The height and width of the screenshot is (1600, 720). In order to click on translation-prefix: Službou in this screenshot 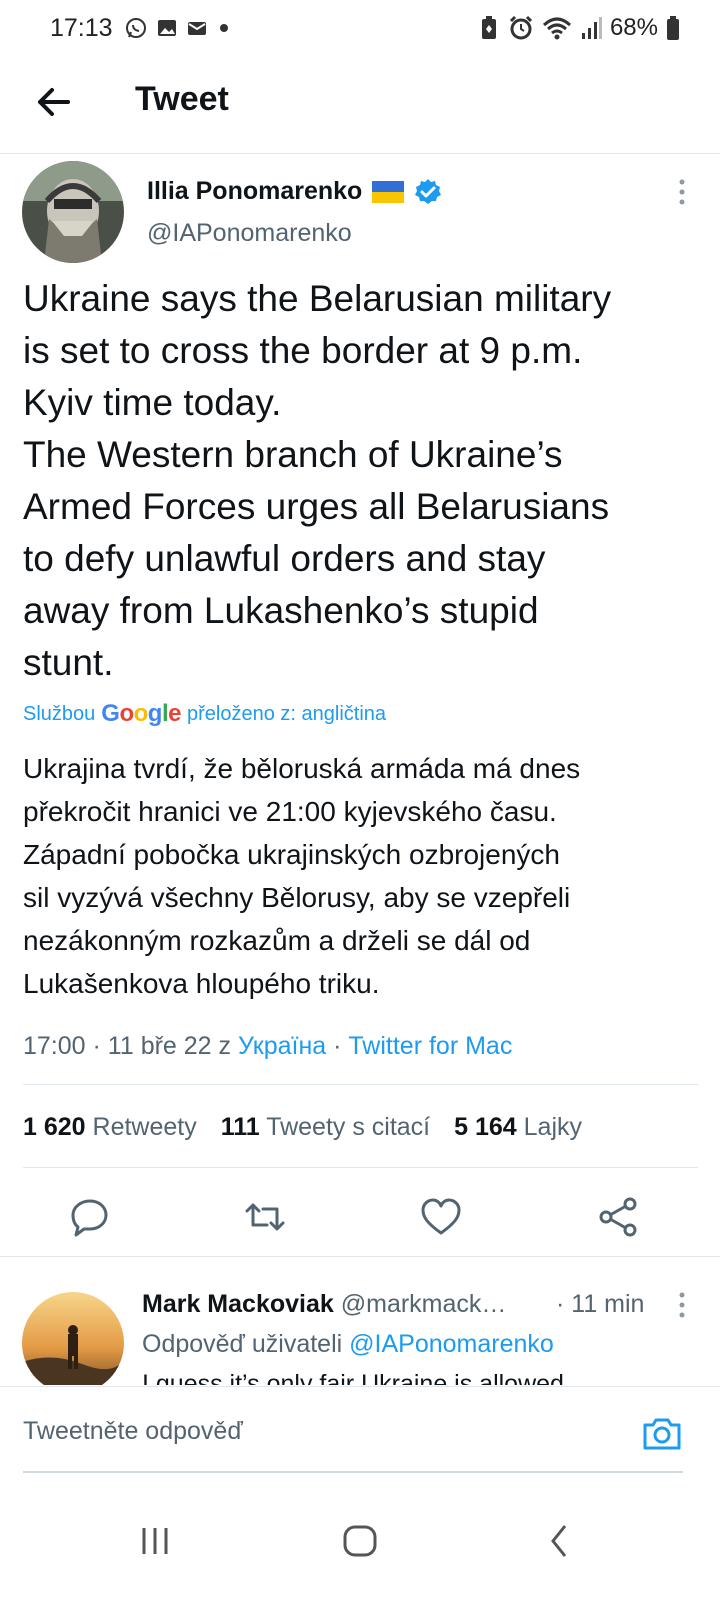, I will do `click(59, 713)`.